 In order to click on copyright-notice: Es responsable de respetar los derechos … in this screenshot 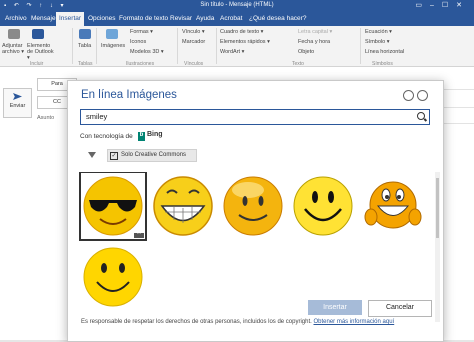, I will do `click(237, 322)`.